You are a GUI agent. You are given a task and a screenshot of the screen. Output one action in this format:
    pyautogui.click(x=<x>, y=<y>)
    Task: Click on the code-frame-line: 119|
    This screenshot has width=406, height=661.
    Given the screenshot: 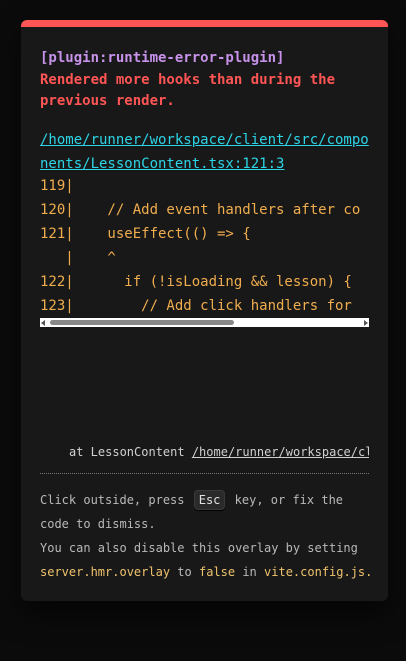 What is the action you would take?
    pyautogui.click(x=57, y=186)
    